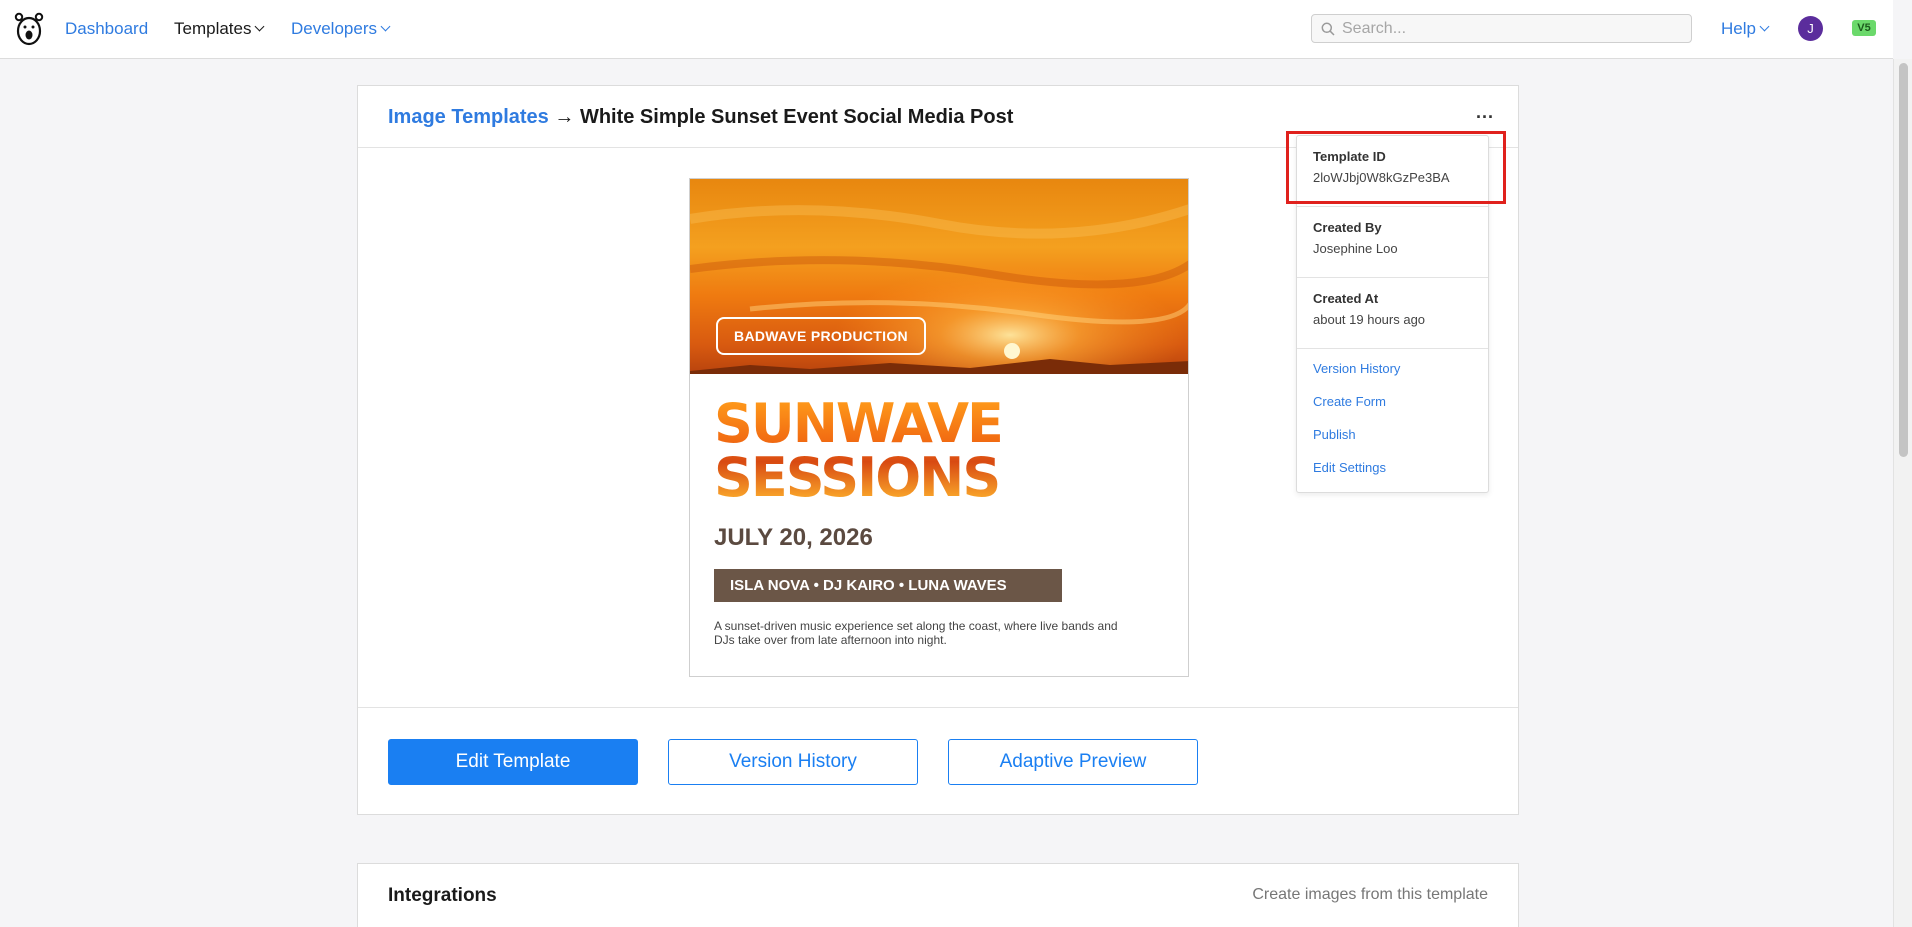 The image size is (1912, 927). What do you see at coordinates (858, 423) in the screenshot?
I see `poster-title-line1: SUNWAVE` at bounding box center [858, 423].